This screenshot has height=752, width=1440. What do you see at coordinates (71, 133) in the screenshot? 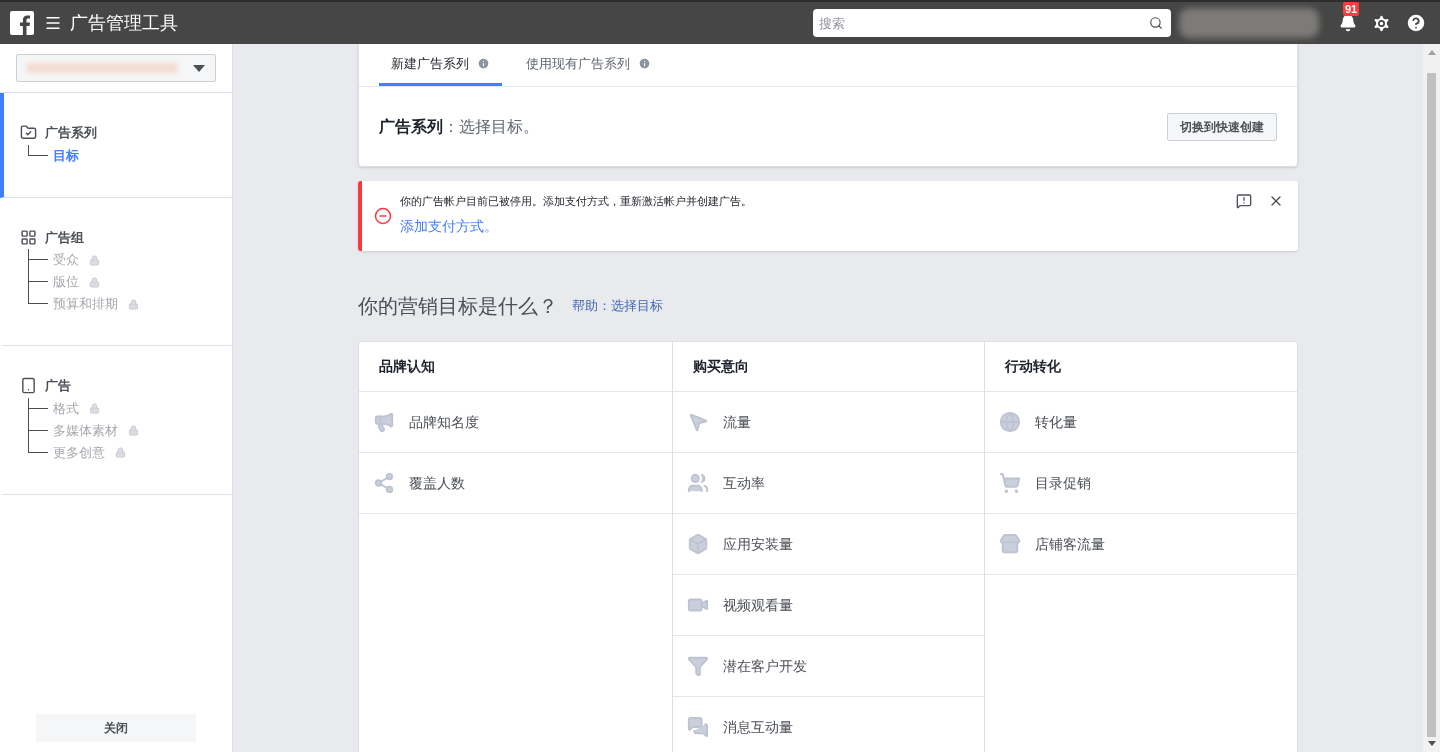
I see `section-title: 广告系列` at bounding box center [71, 133].